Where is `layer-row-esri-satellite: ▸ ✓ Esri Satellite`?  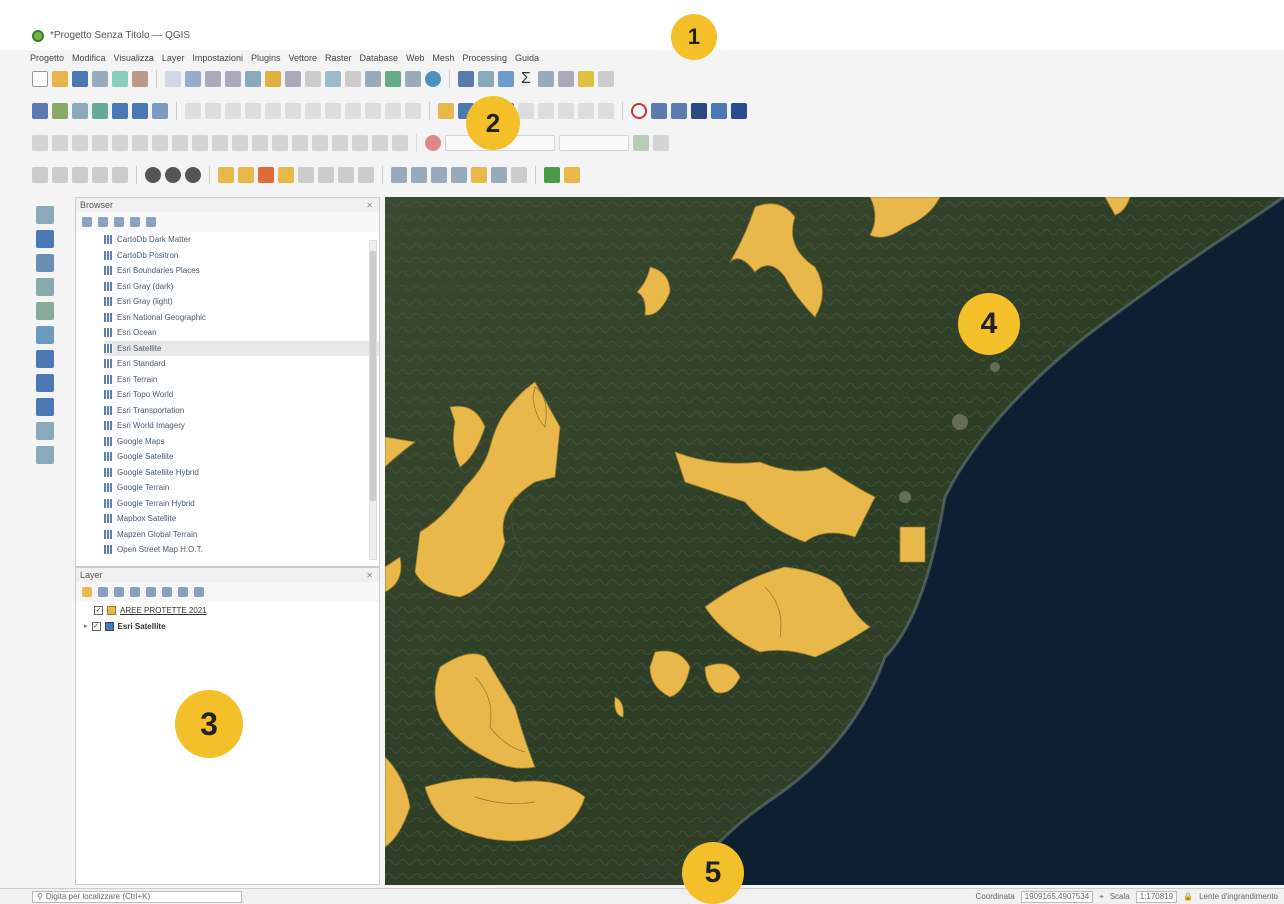
layer-row-esri-satellite: ▸ ✓ Esri Satellite is located at coordinates (227, 626).